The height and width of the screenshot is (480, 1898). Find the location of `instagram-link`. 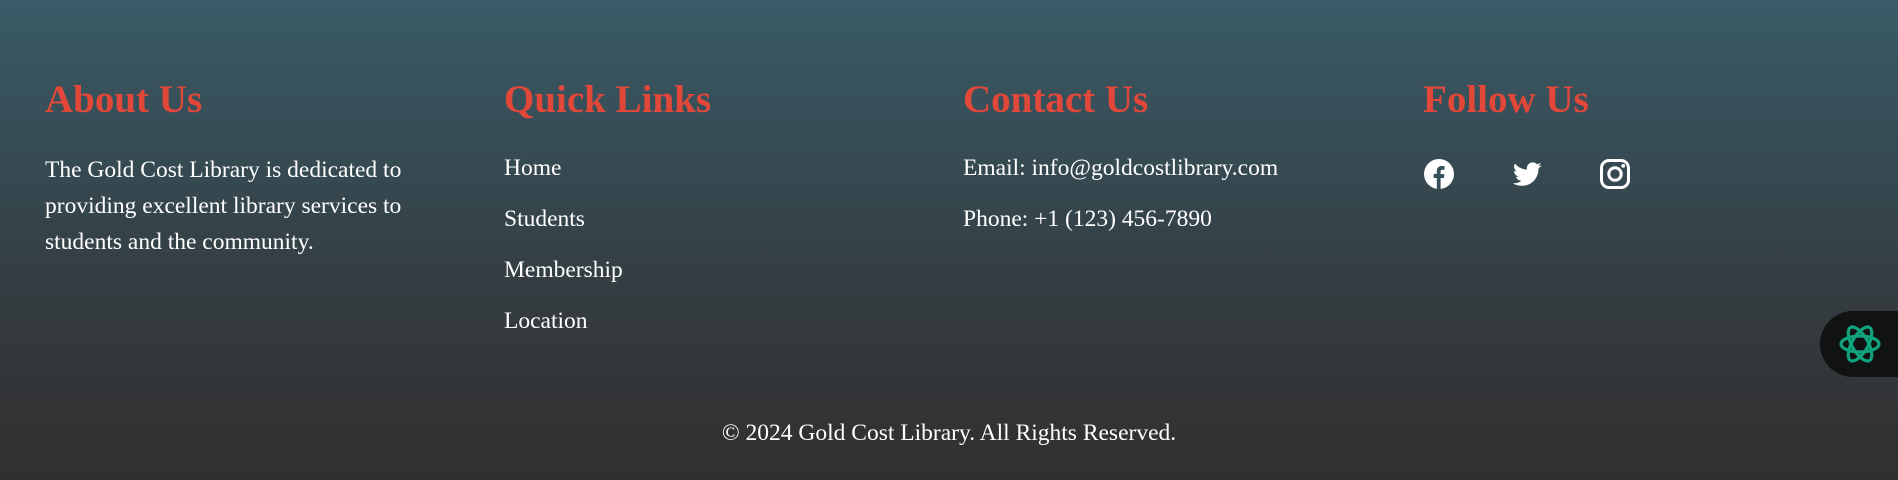

instagram-link is located at coordinates (1615, 174).